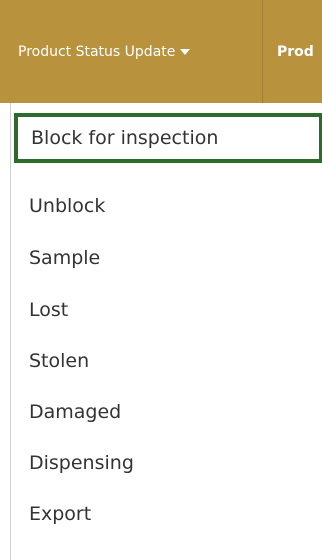  I want to click on menu-item-label: Dispensing, so click(81, 463).